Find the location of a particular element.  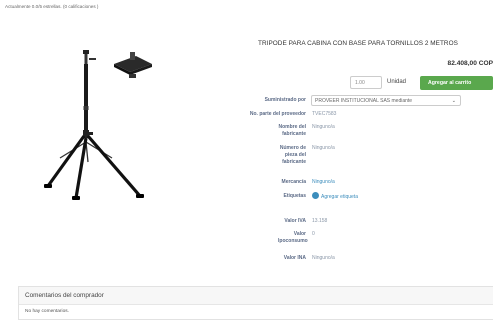

comments-header: Comentarios del comprador is located at coordinates (256, 296).